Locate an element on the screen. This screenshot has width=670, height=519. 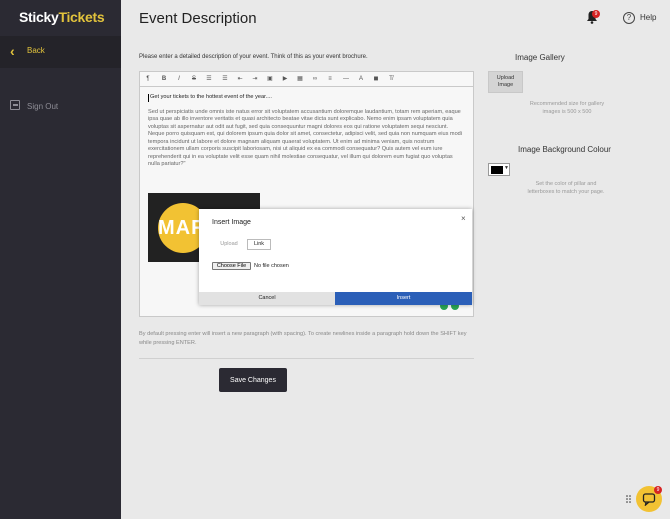
header: Event Description 9 ? Help is located at coordinates (395, 18).